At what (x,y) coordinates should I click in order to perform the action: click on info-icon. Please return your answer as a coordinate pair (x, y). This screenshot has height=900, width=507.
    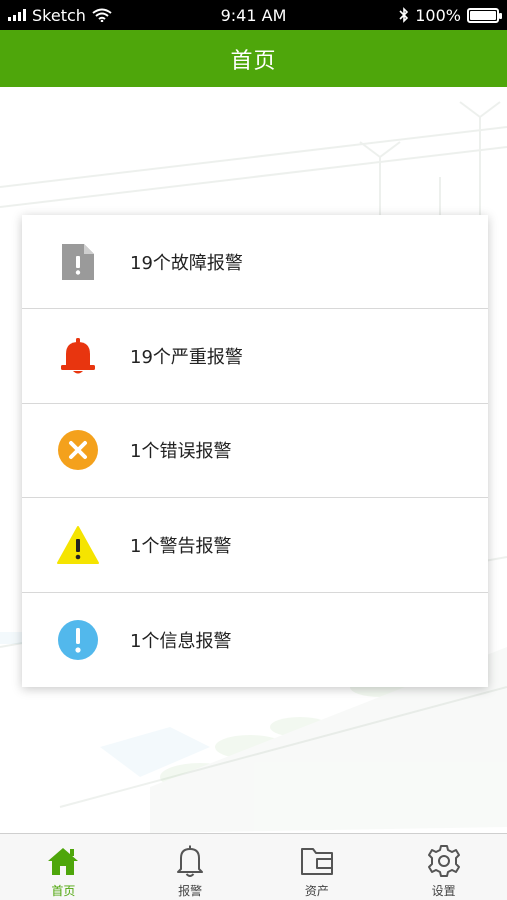
    Looking at the image, I should click on (78, 640).